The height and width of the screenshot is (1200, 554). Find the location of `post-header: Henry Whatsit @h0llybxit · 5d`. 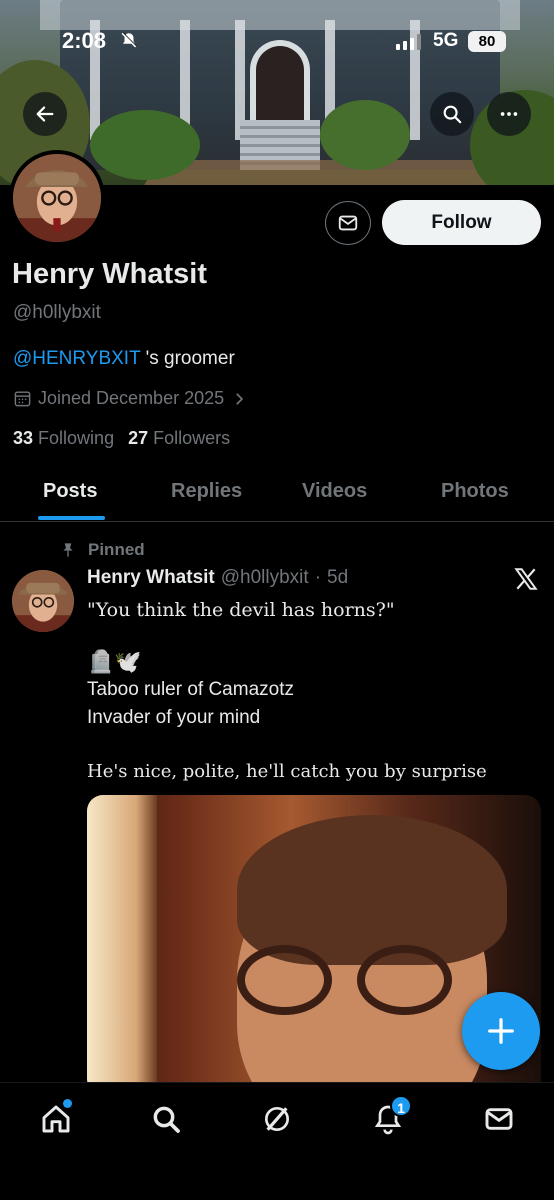

post-header: Henry Whatsit @h0llybxit · 5d is located at coordinates (217, 578).